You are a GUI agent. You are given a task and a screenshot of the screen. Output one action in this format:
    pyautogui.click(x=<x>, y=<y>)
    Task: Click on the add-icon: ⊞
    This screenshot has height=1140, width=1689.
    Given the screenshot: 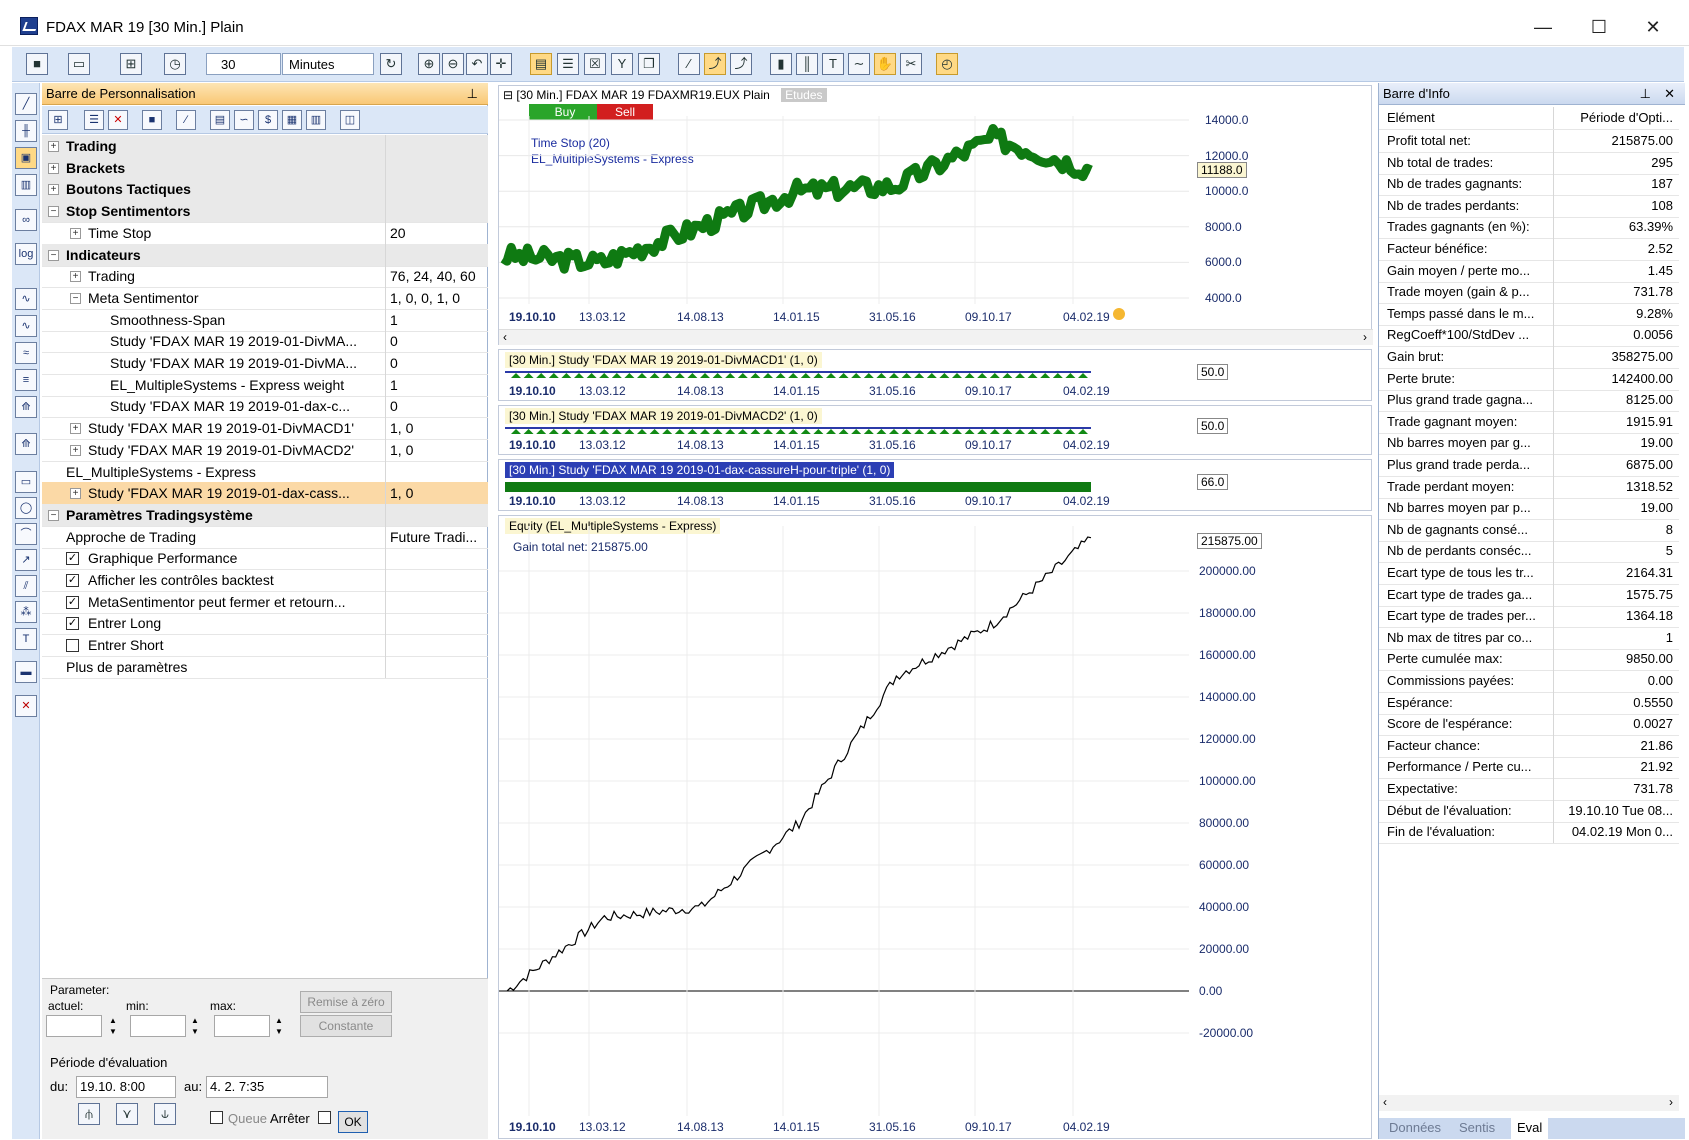 What is the action you would take?
    pyautogui.click(x=58, y=120)
    